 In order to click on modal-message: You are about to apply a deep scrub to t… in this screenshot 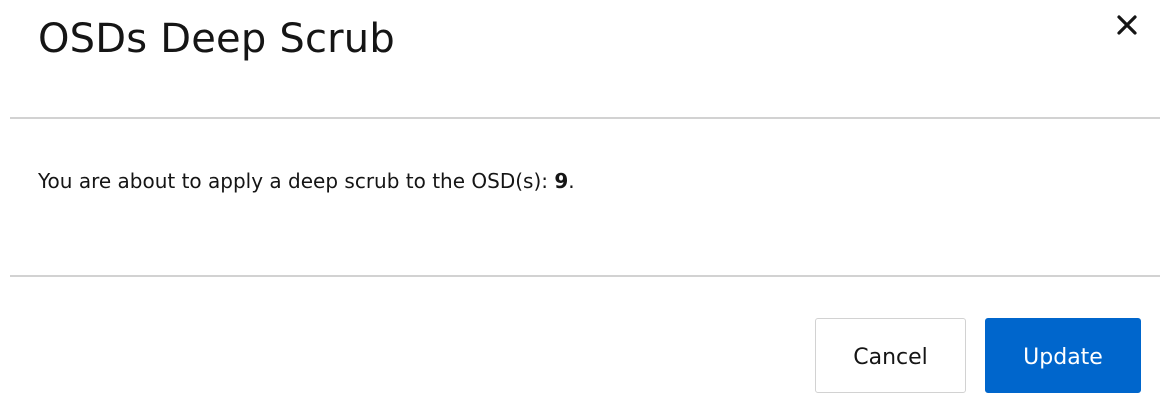, I will do `click(306, 181)`.